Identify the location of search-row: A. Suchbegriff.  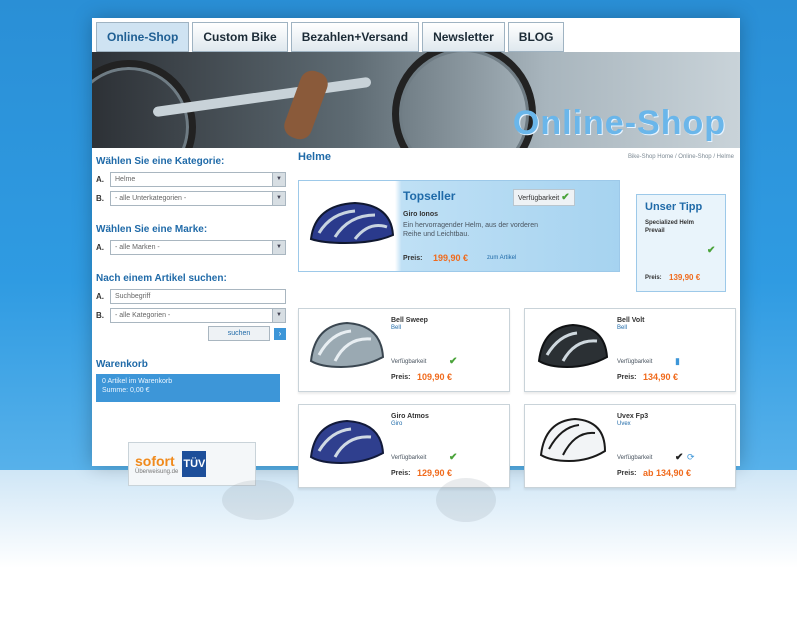
(191, 296).